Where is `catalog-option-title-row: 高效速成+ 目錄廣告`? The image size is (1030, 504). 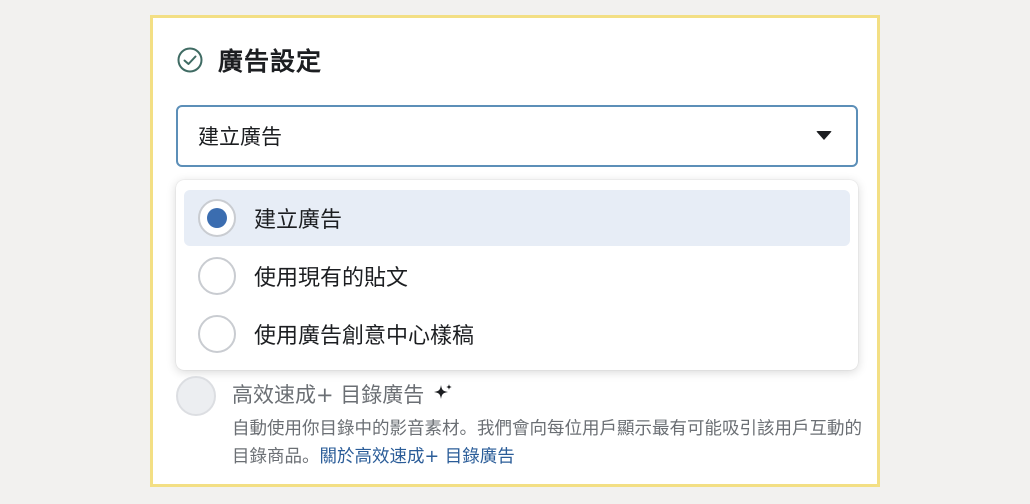 catalog-option-title-row: 高效速成+ 目錄廣告 is located at coordinates (343, 394).